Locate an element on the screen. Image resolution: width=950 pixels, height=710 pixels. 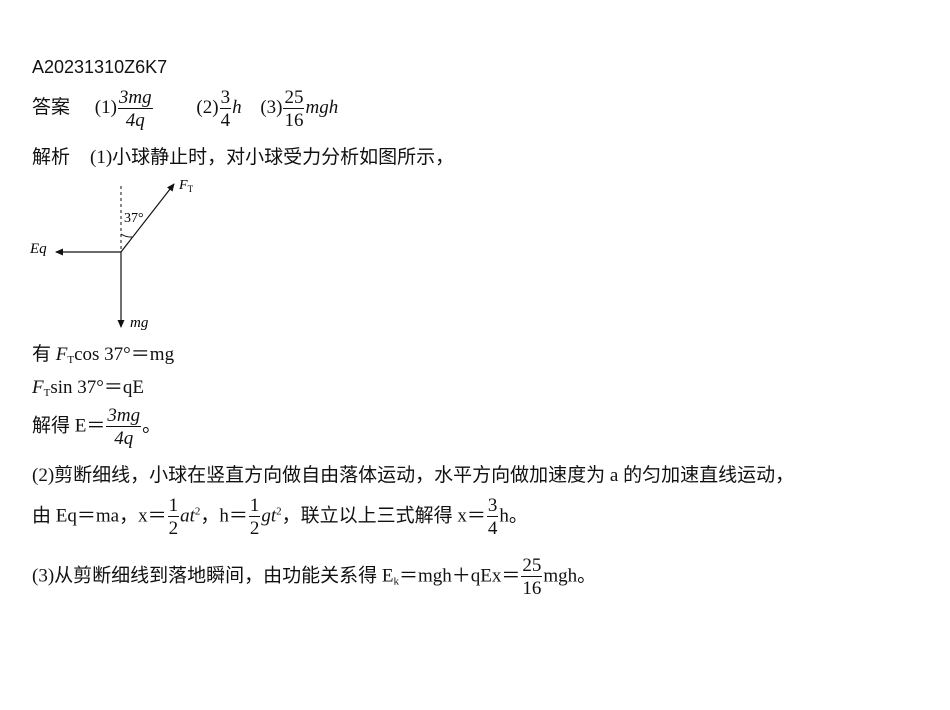
answer-line: 答案 (1) 3mg 4q (2) 3 4 h (3) 25 16 mgh is located at coordinates (185, 109).